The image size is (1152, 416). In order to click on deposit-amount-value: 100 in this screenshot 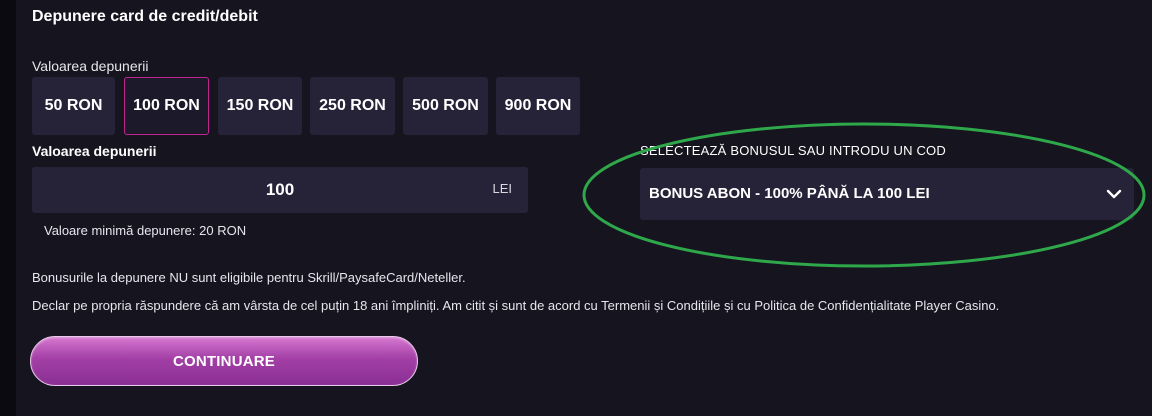, I will do `click(280, 190)`.